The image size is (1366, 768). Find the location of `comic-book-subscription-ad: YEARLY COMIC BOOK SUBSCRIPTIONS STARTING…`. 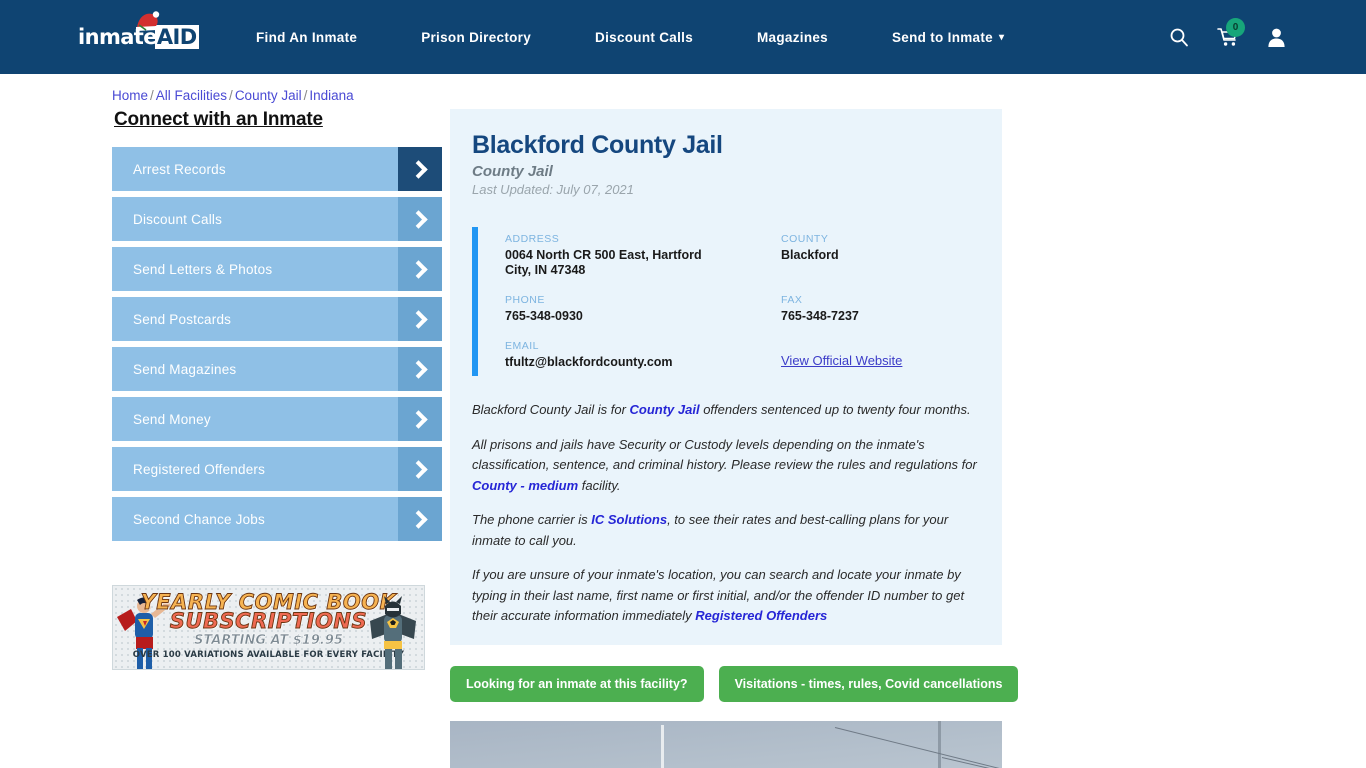

comic-book-subscription-ad: YEARLY COMIC BOOK SUBSCRIPTIONS STARTING… is located at coordinates (268, 627).